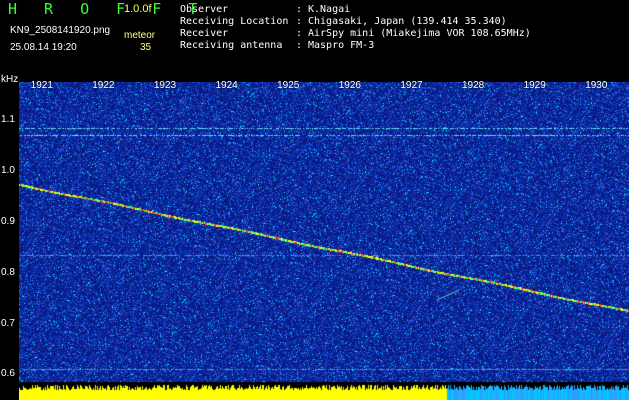 The height and width of the screenshot is (400, 629). What do you see at coordinates (60, 30) in the screenshot?
I see `filename-label: KN9_2508141920.png` at bounding box center [60, 30].